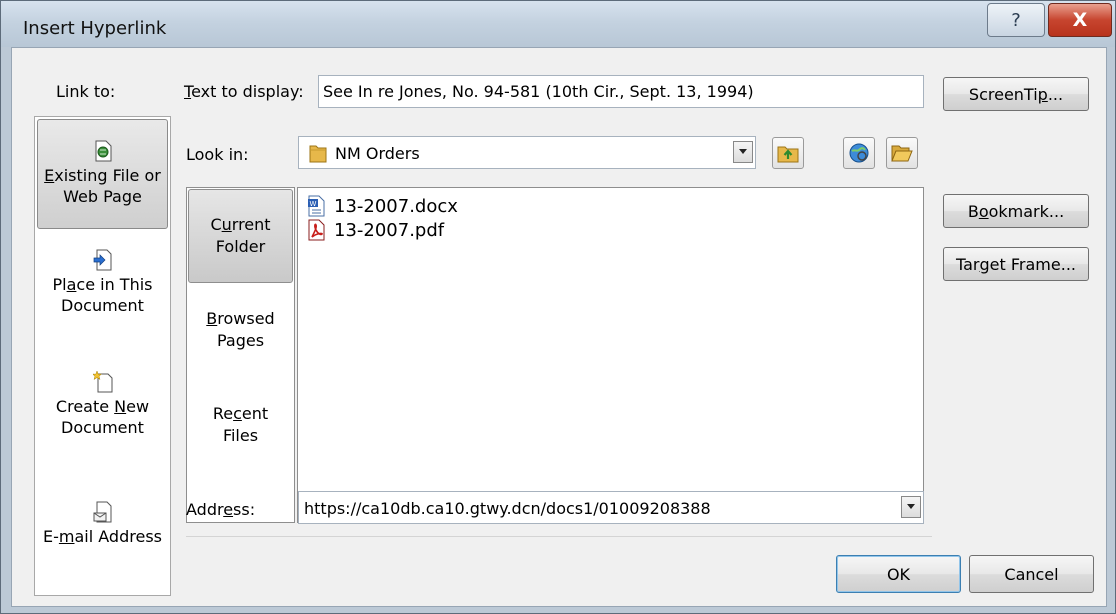 The height and width of the screenshot is (614, 1116). I want to click on link-existing-file-or-web-page: Existing File or Web Page, so click(102, 174).